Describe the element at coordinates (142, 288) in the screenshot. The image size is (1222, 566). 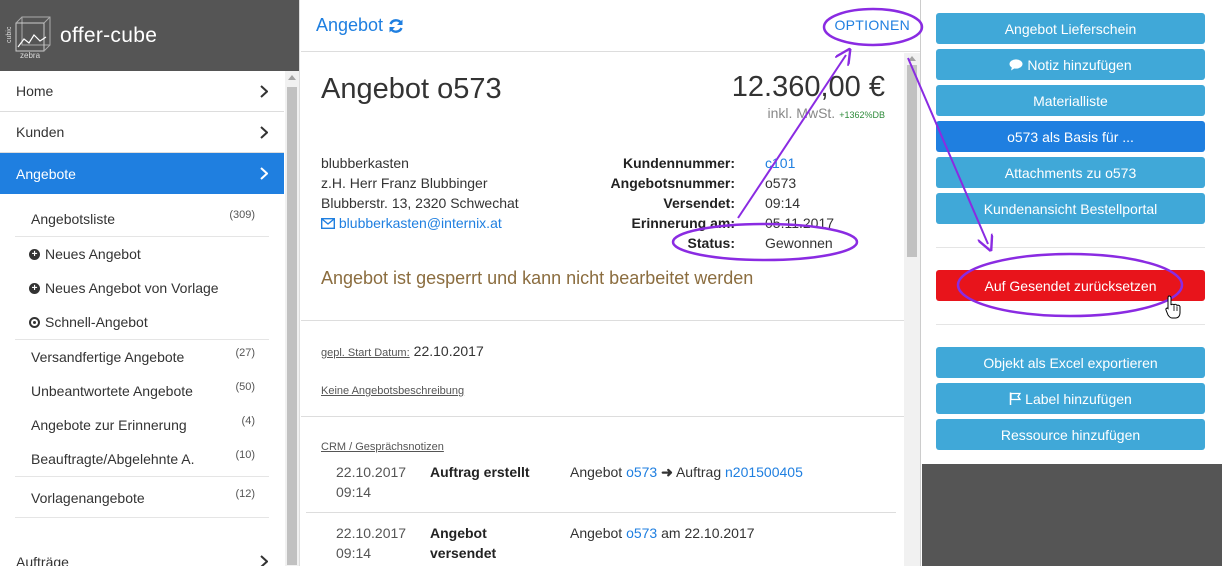
I see `sub-item-neues-angebot-vorlage: + Neues Angebot von Vorlage` at that location.